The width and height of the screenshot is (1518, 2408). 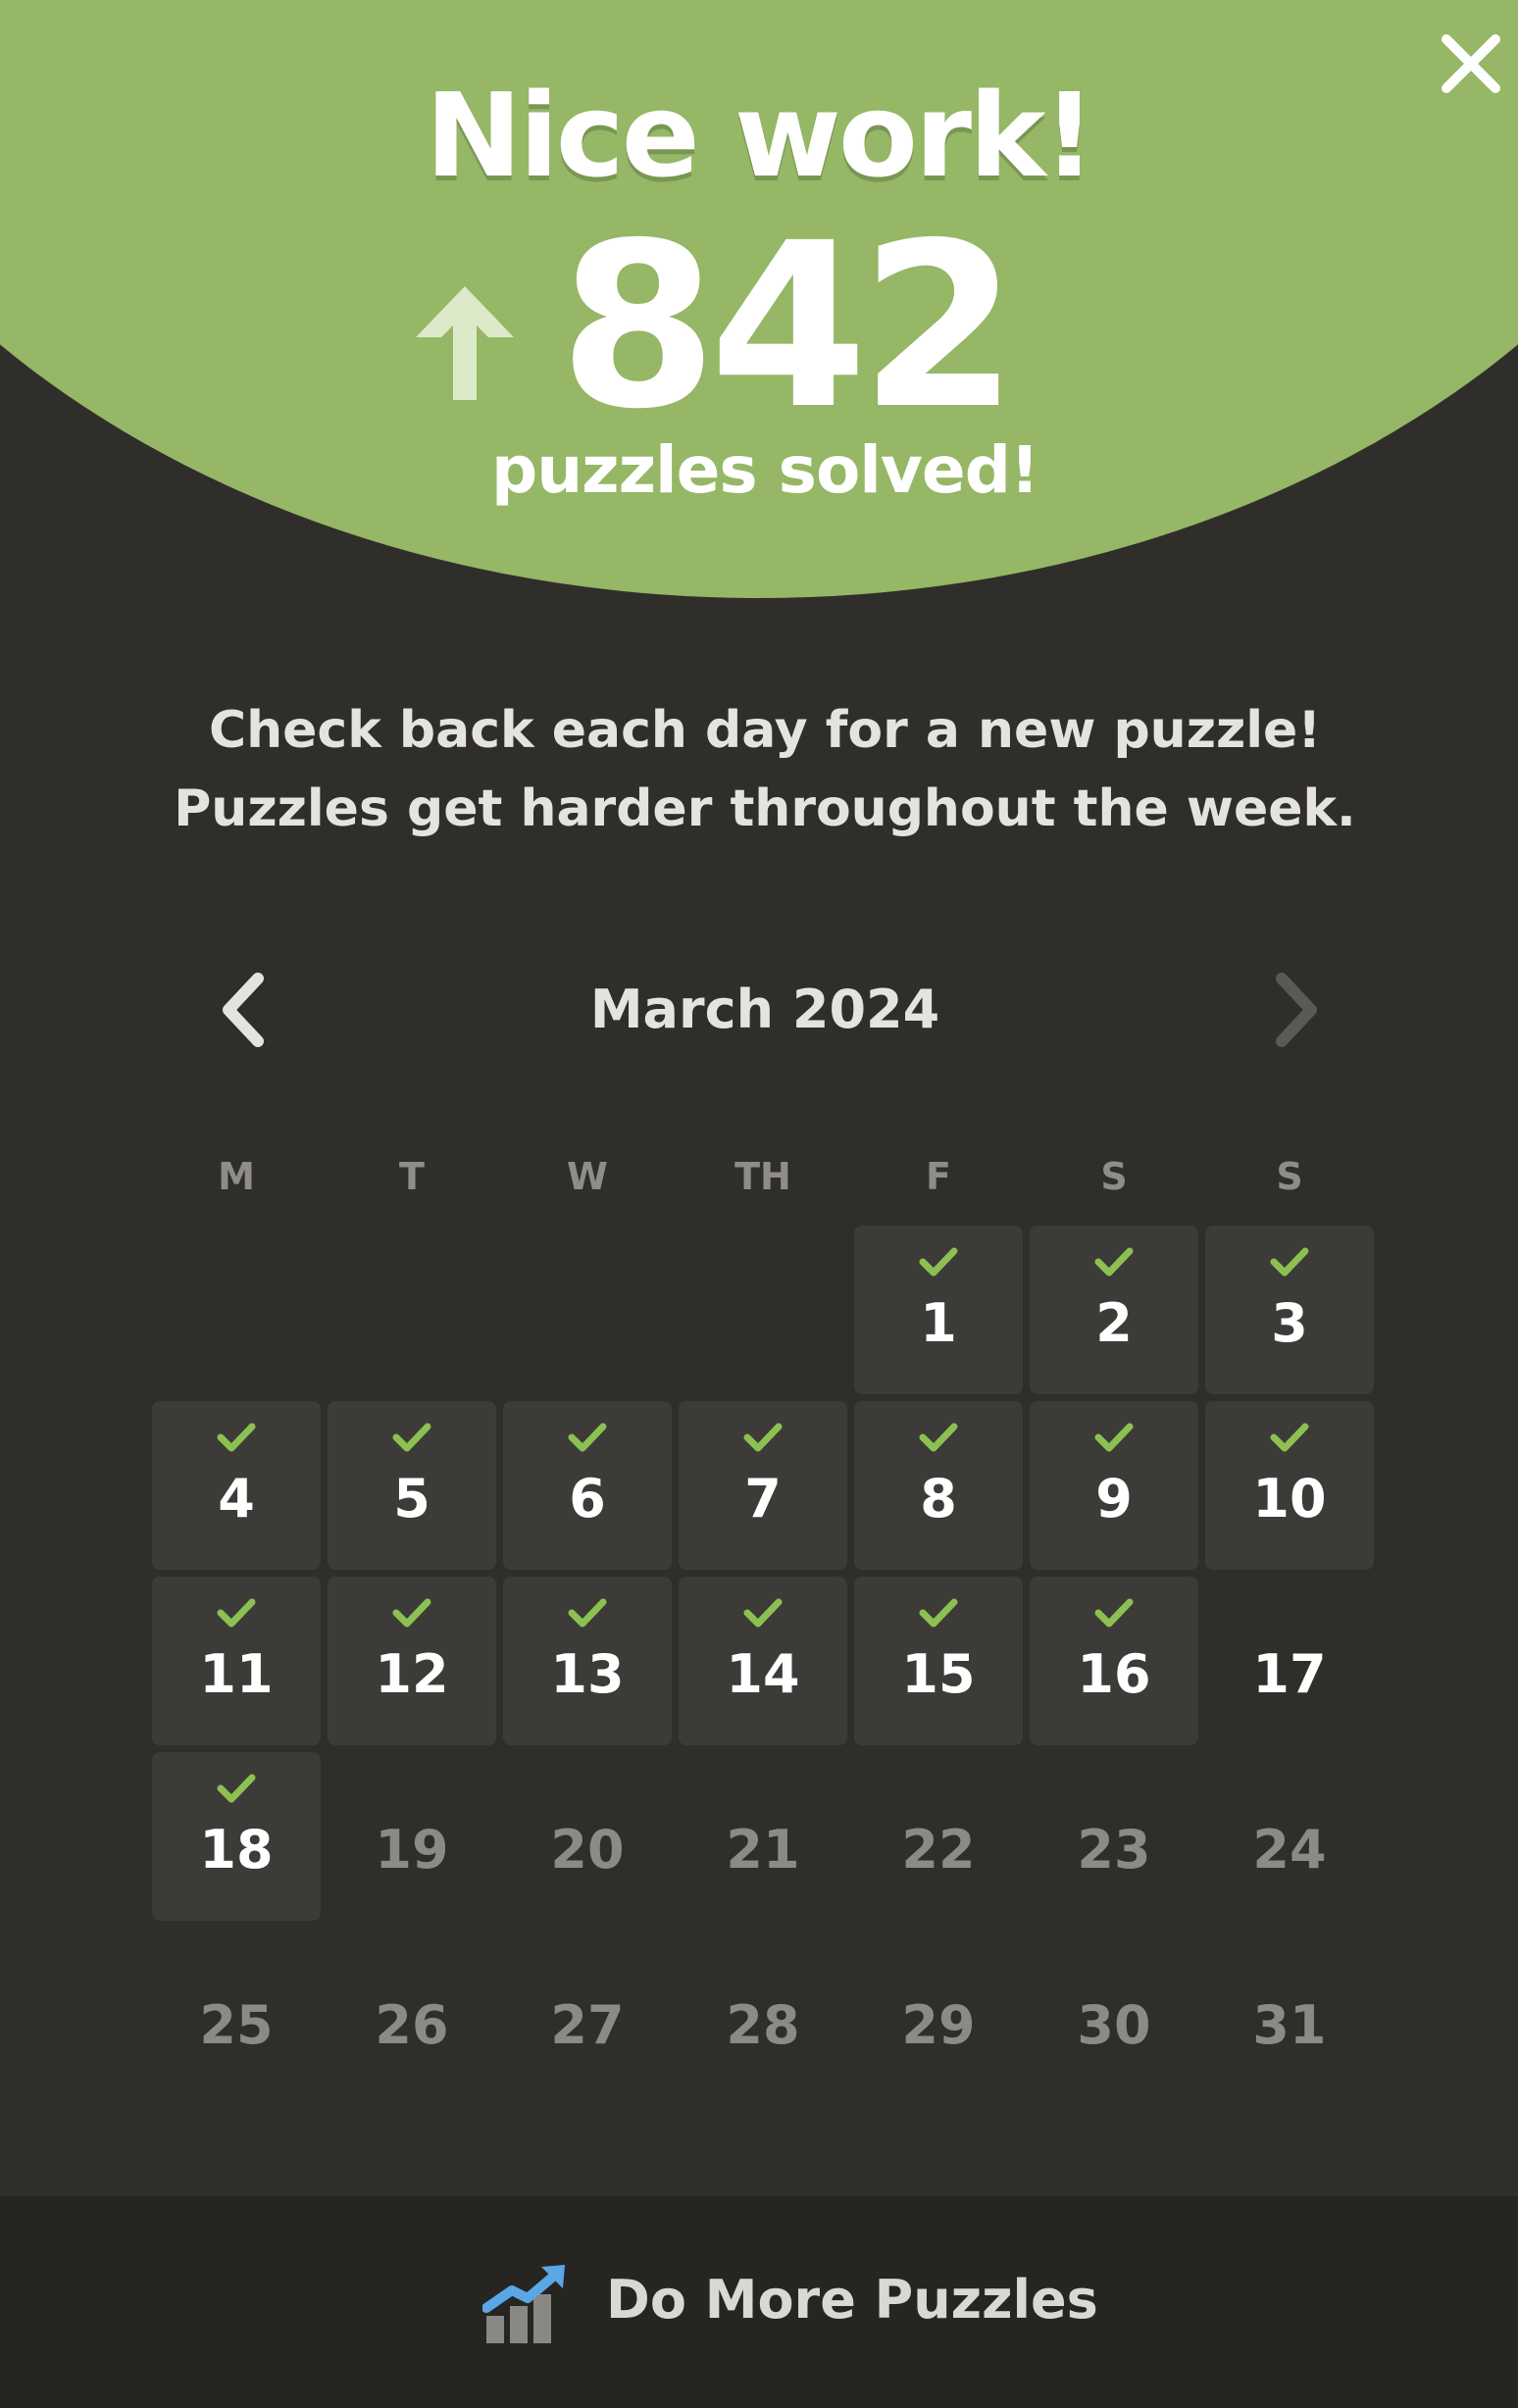 I want to click on calendar-day: 27, so click(x=588, y=2012).